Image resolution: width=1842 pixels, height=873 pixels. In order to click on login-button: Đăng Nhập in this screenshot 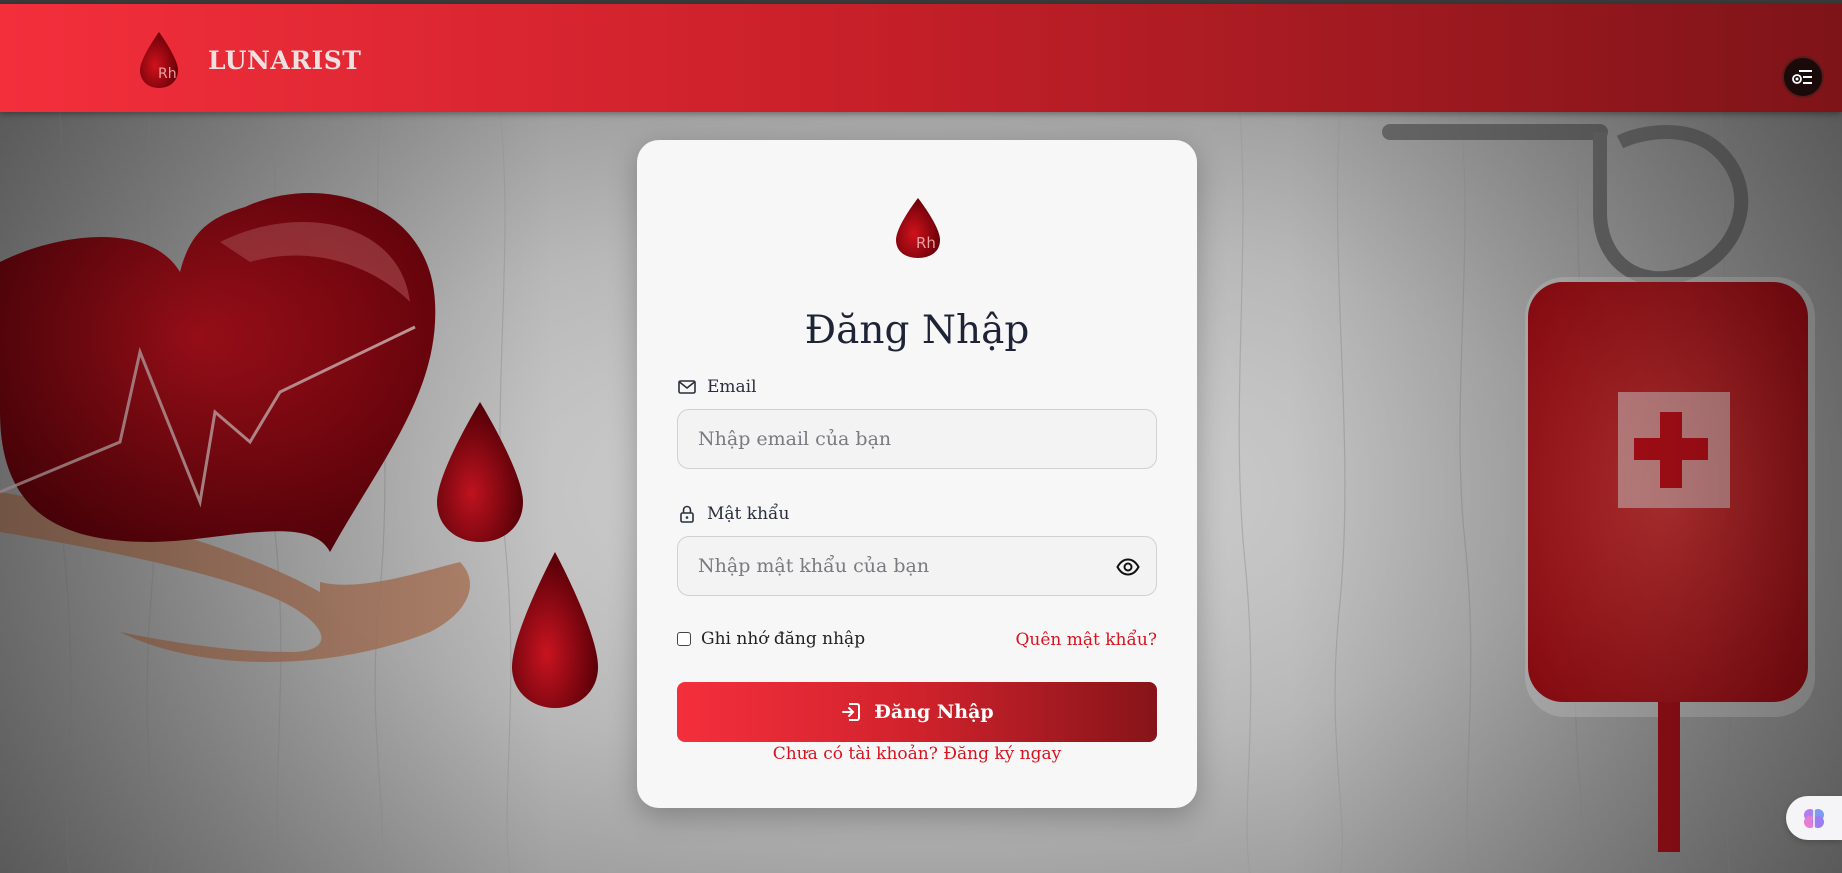, I will do `click(917, 712)`.